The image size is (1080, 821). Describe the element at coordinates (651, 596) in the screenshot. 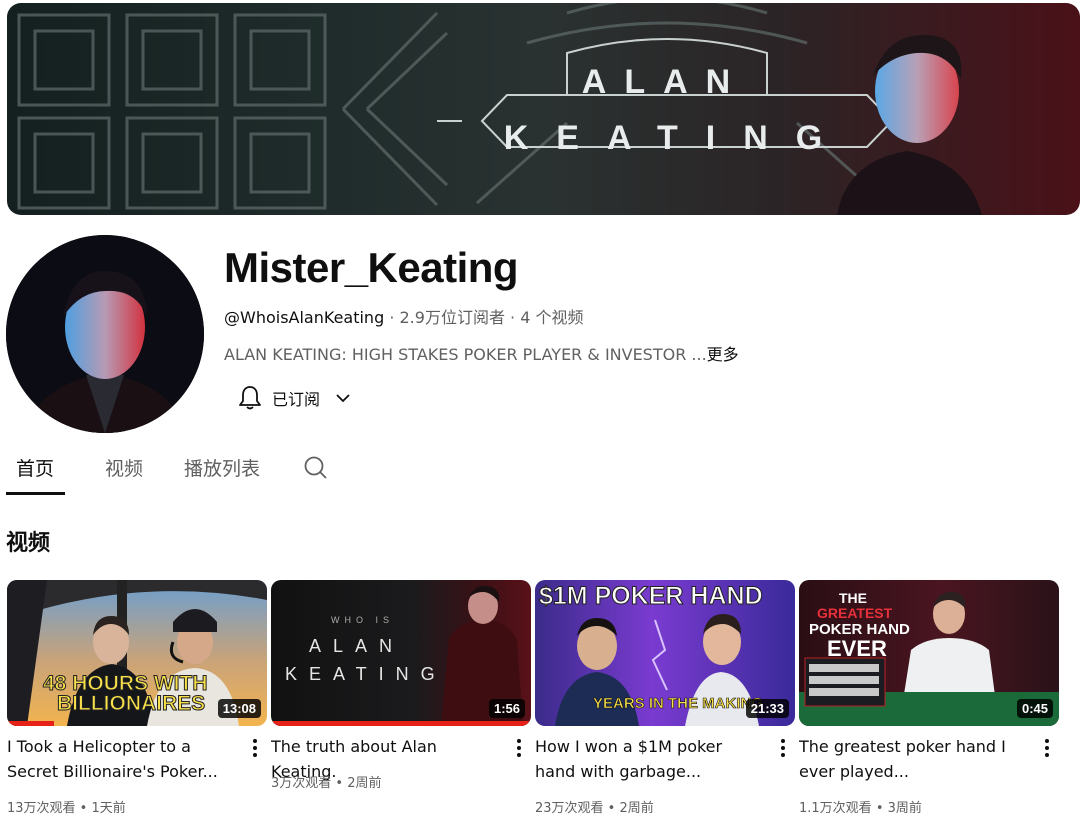

I see `thumbnail-caption: $1M POKER HAND` at that location.